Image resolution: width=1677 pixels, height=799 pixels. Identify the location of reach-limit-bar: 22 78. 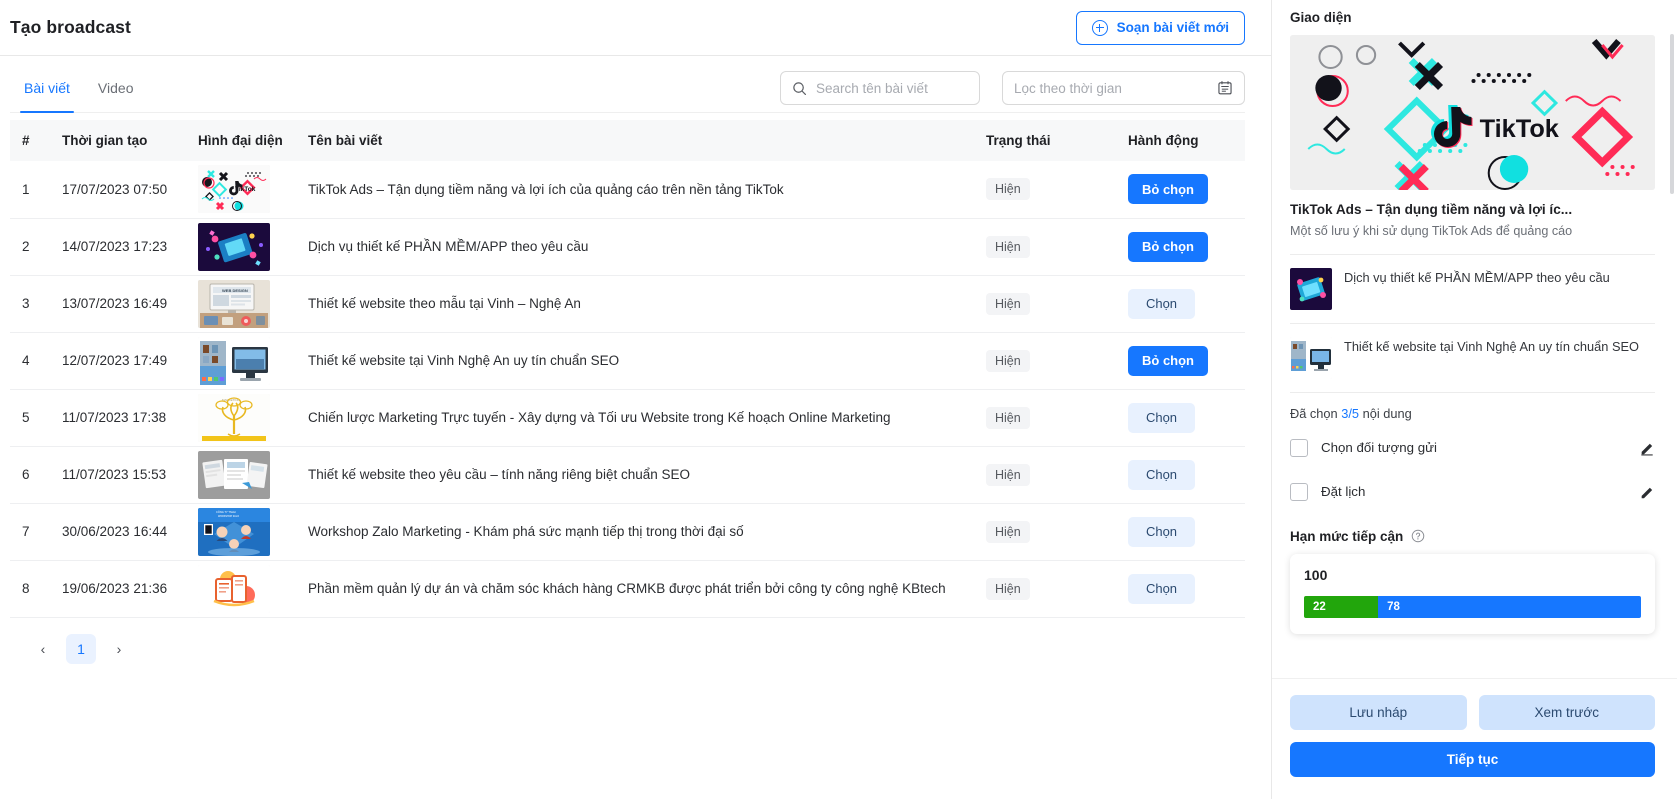
(1472, 606).